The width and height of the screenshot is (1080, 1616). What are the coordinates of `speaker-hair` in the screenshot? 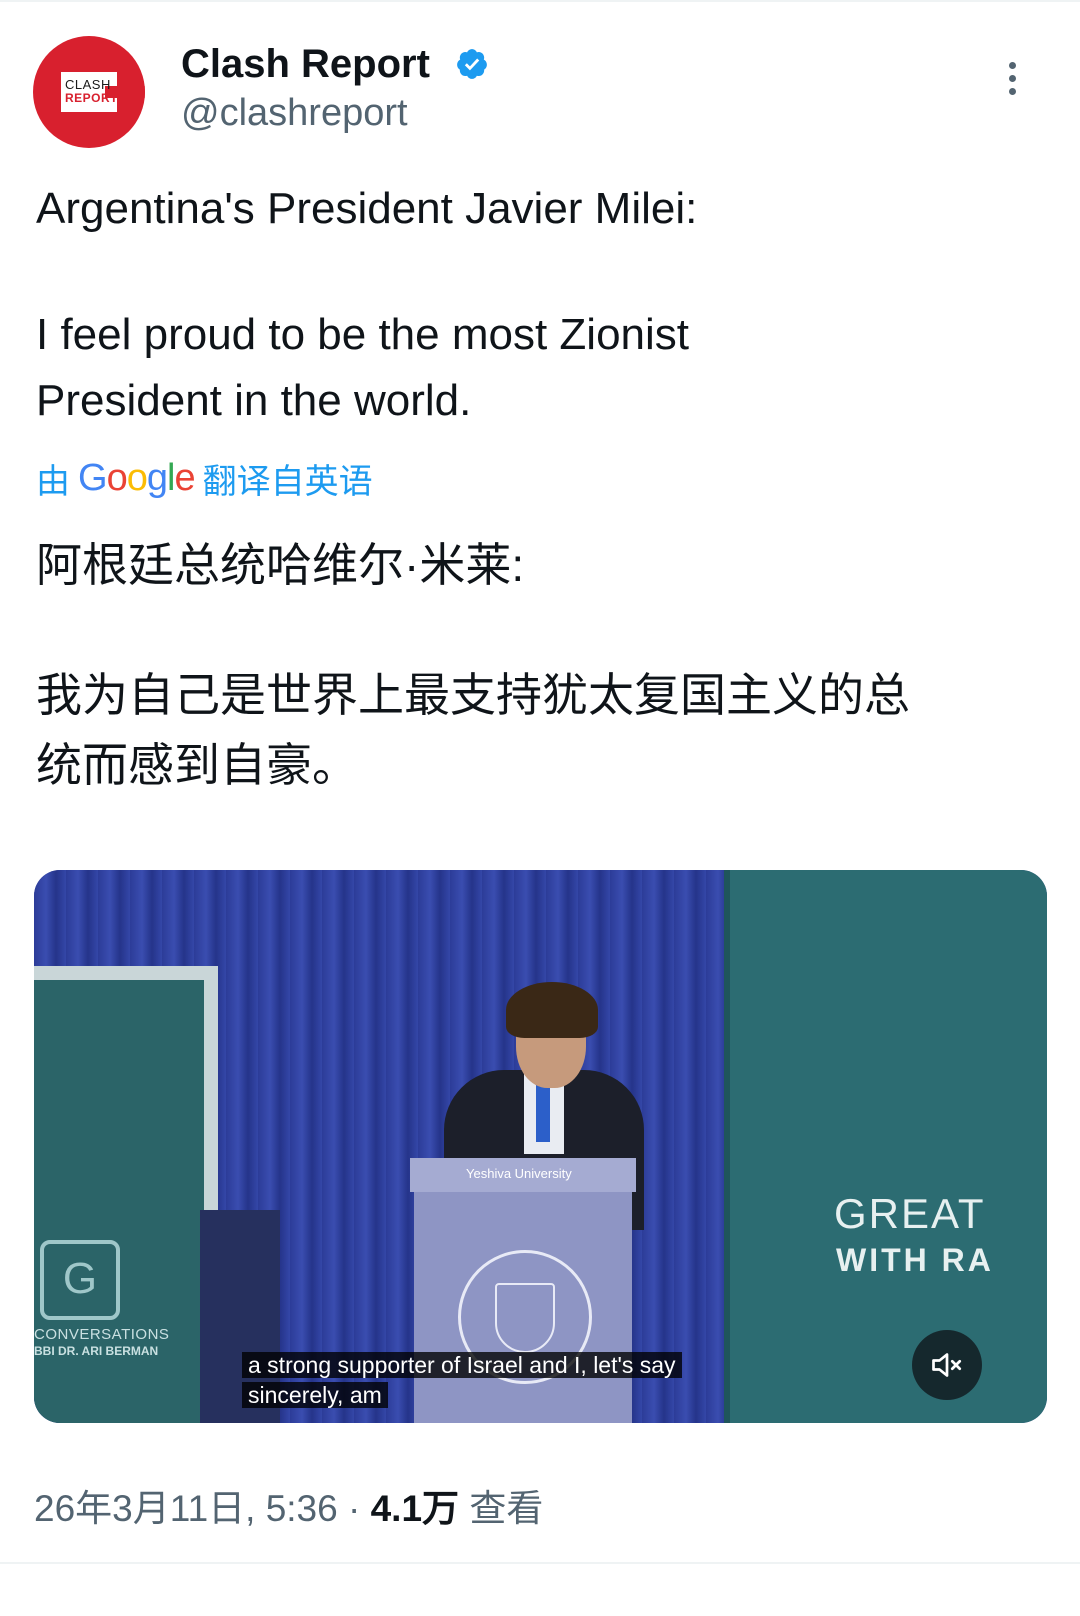 It's located at (552, 1010).